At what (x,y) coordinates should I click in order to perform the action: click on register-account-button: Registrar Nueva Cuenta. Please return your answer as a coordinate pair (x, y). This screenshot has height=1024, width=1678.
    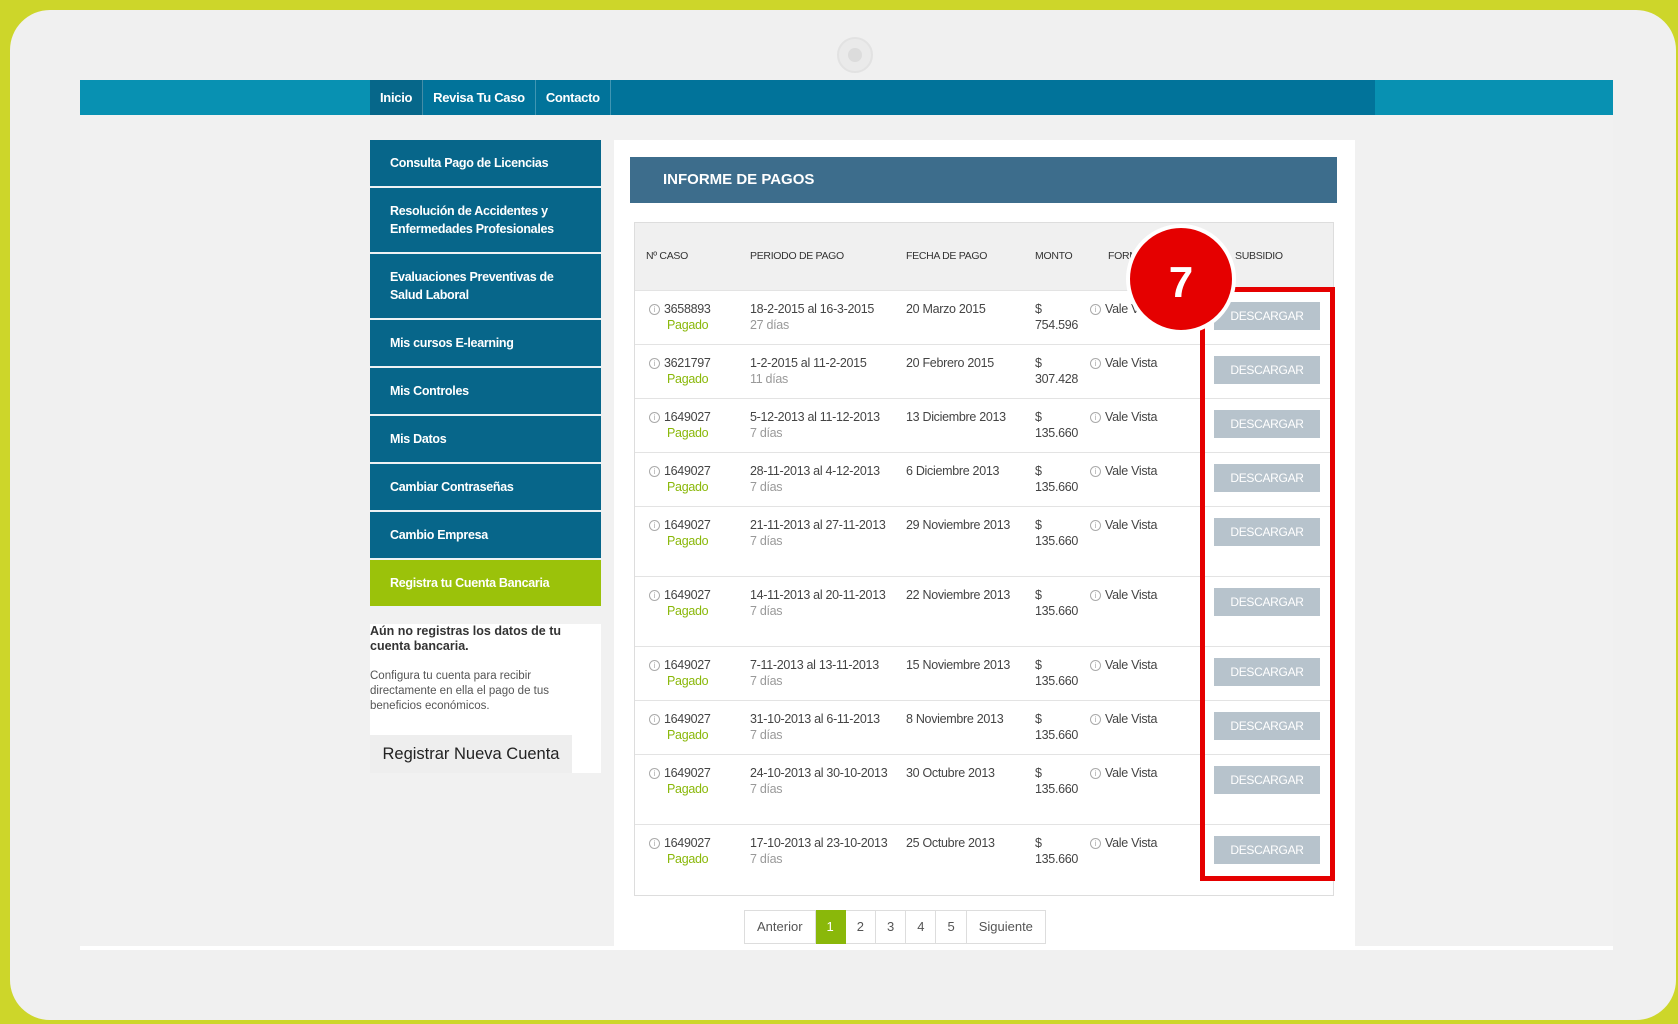
    Looking at the image, I should click on (471, 754).